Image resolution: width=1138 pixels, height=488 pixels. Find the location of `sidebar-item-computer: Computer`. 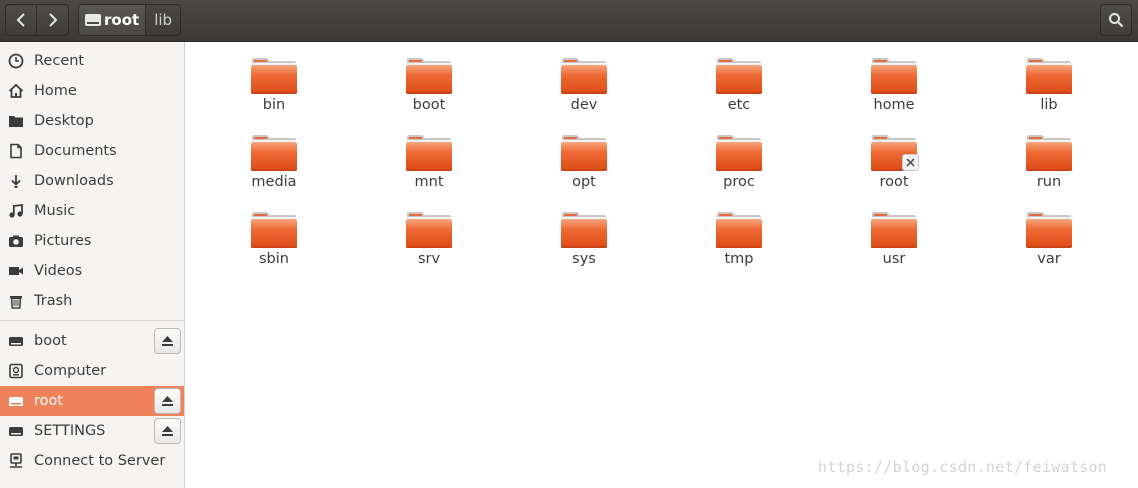

sidebar-item-computer: Computer is located at coordinates (92, 371).